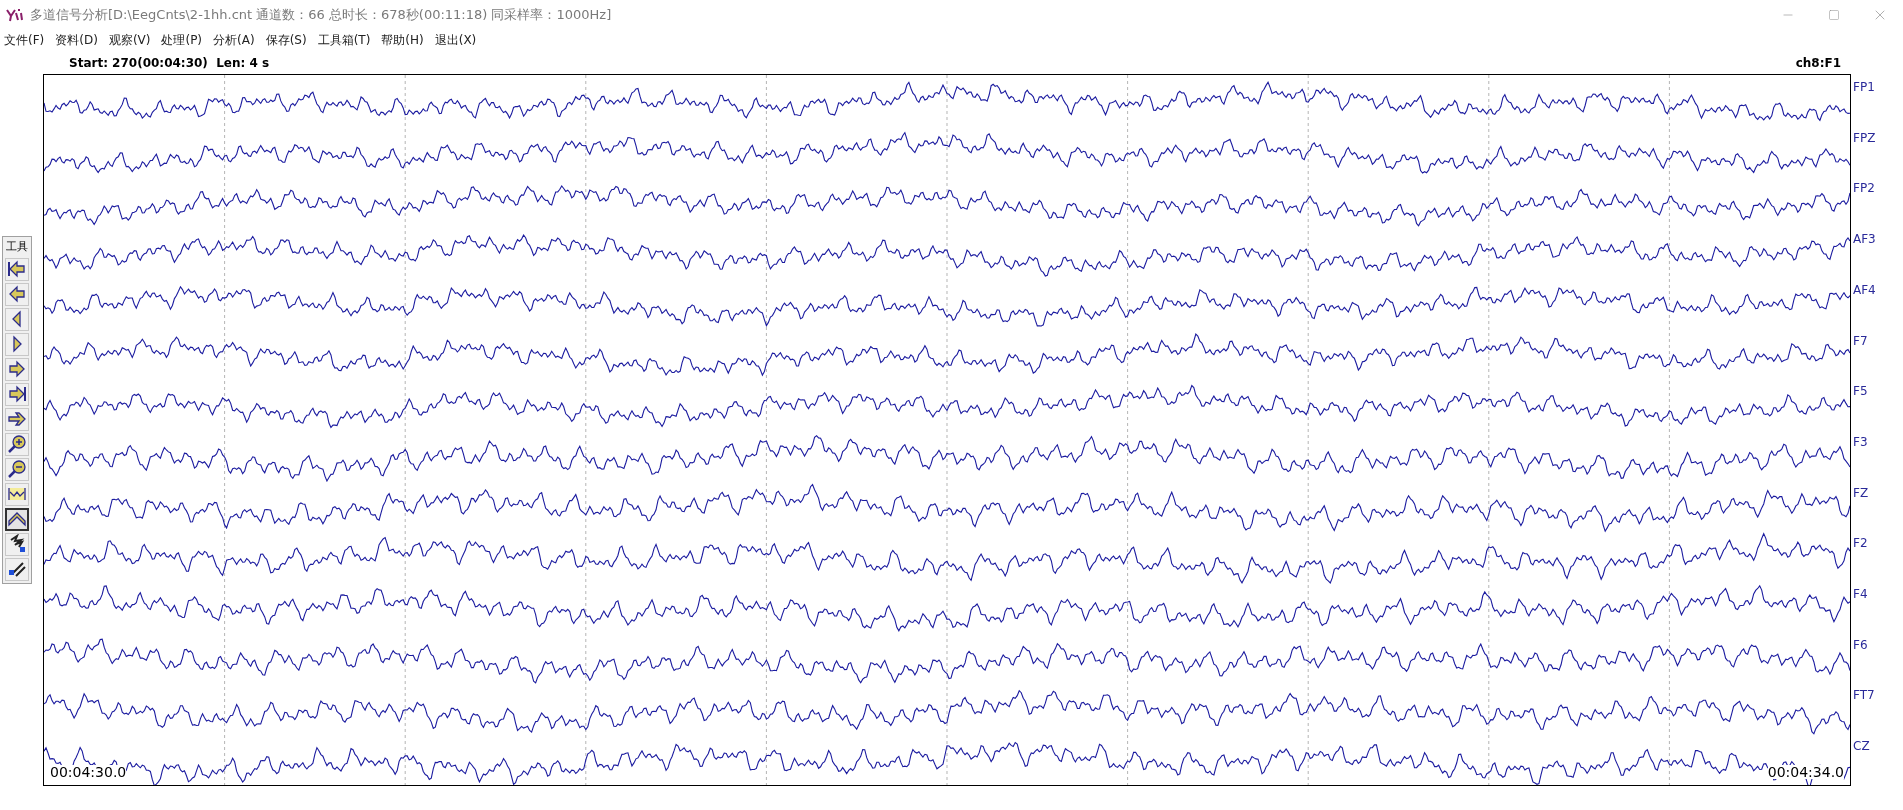  What do you see at coordinates (1864, 695) in the screenshot?
I see `channel-name: FT7` at bounding box center [1864, 695].